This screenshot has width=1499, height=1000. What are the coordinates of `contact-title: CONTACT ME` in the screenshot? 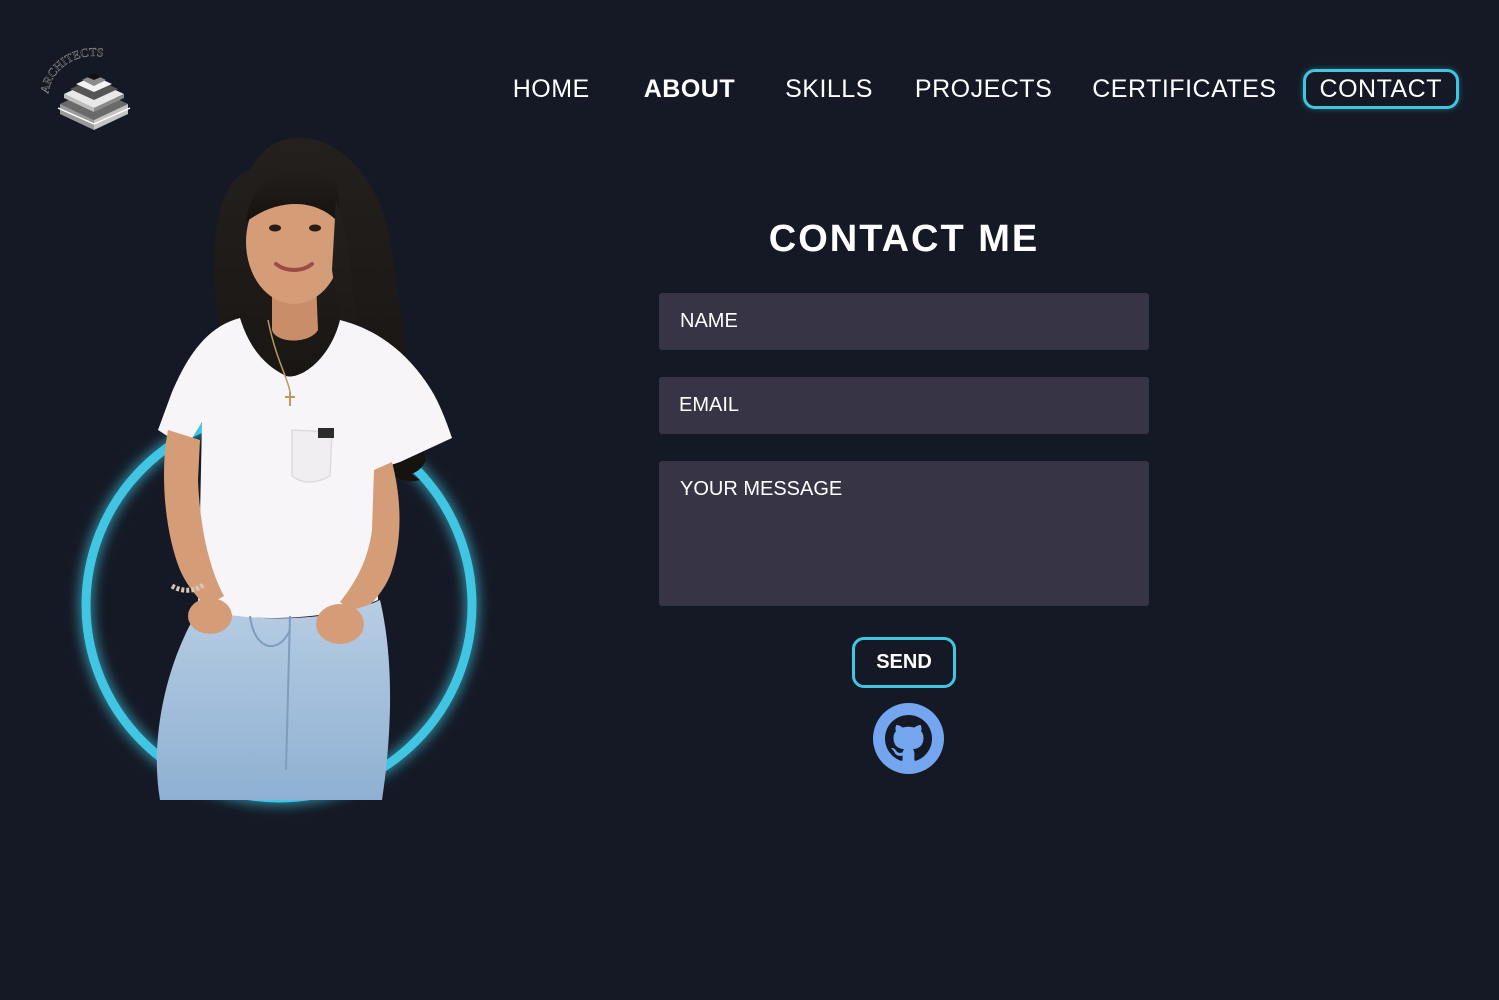 It's located at (904, 239).